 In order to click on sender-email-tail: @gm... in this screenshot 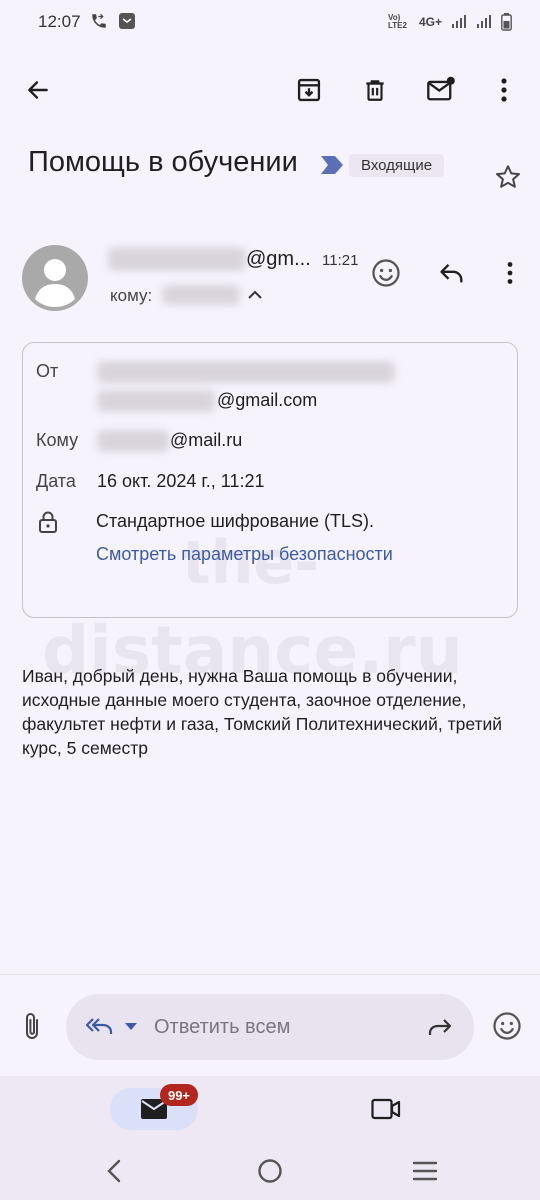, I will do `click(278, 259)`.